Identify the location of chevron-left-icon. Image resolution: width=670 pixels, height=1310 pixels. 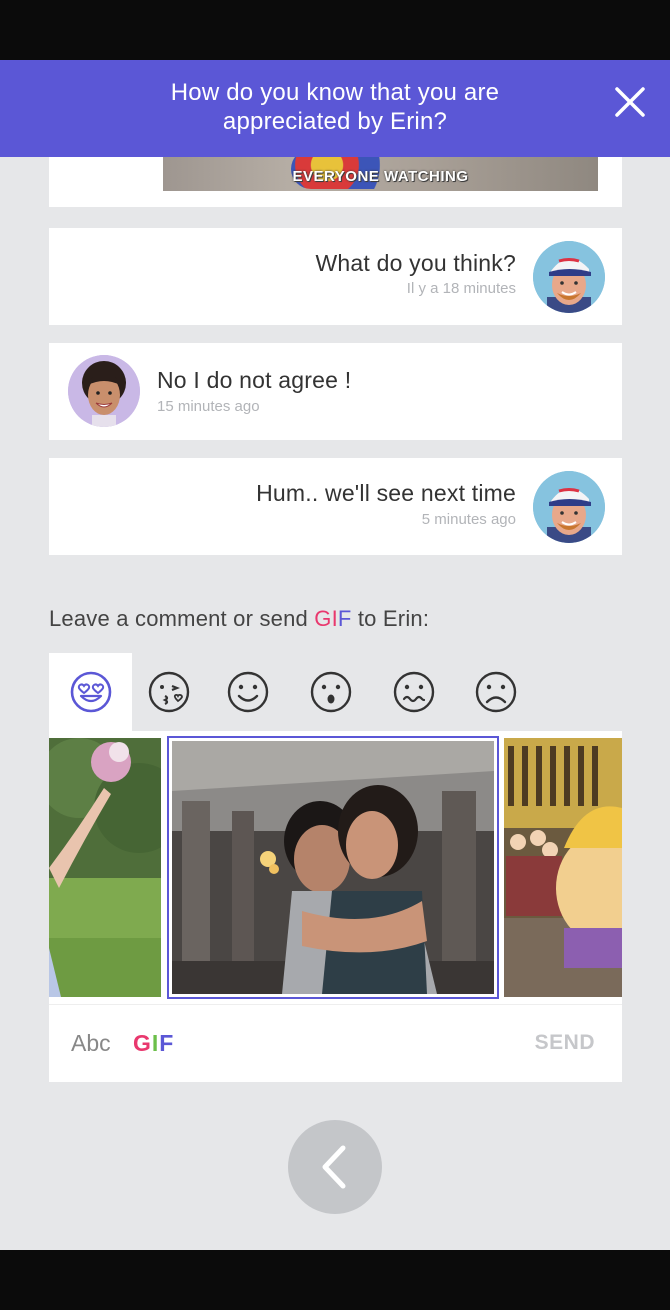
(334, 1167).